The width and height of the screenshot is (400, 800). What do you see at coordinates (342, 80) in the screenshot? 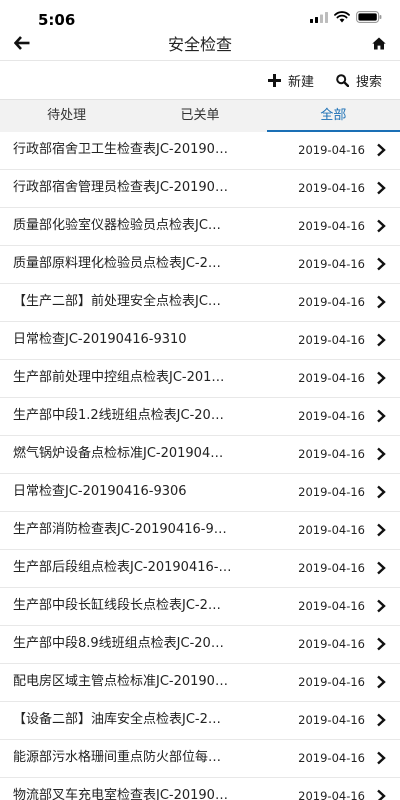
I see `search-icon` at bounding box center [342, 80].